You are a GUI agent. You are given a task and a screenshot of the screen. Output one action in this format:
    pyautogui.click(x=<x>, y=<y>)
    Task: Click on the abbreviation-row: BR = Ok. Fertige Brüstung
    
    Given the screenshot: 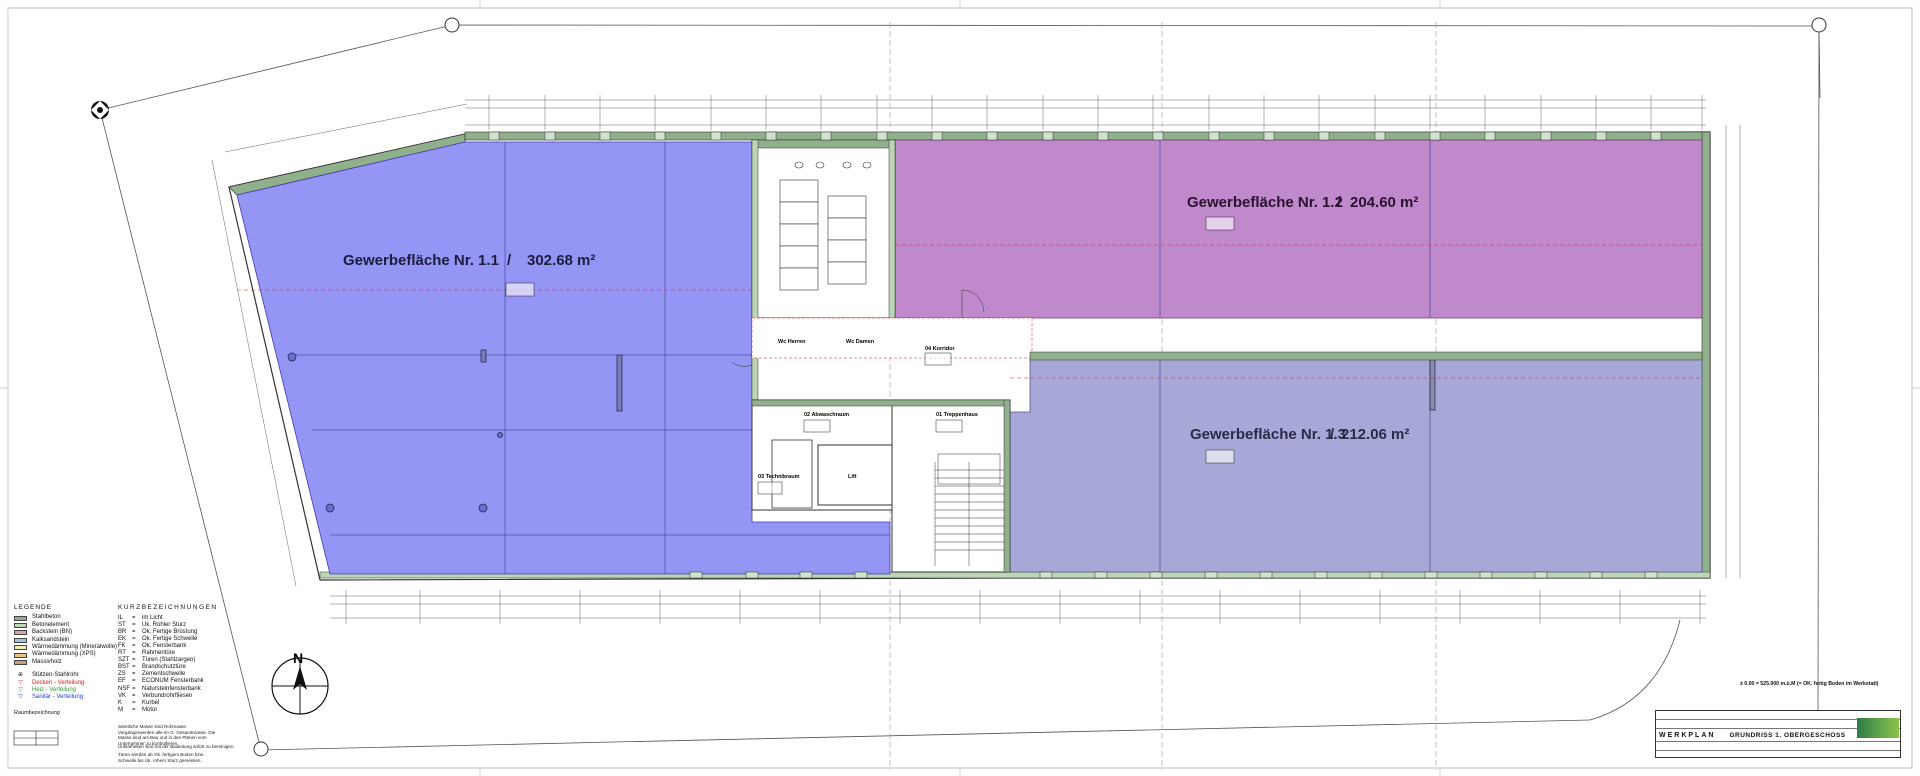 What is the action you would take?
    pyautogui.click(x=158, y=632)
    